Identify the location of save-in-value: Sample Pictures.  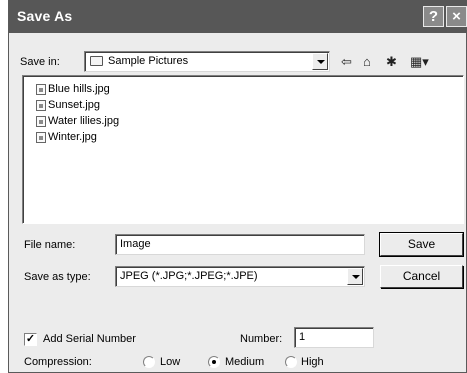
(148, 61).